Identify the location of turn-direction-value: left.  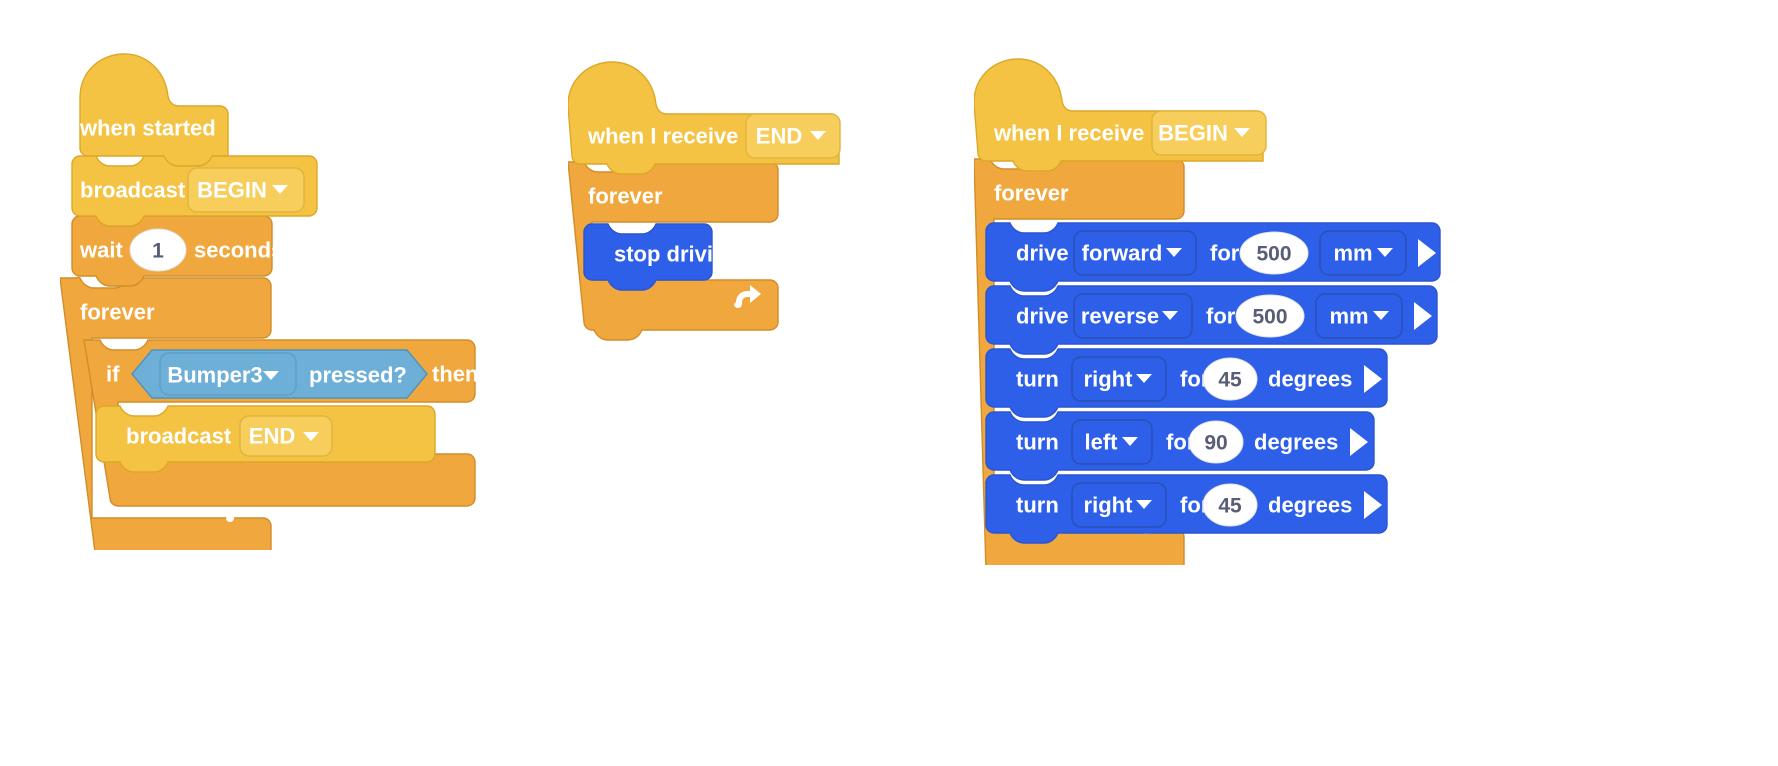
(1102, 442).